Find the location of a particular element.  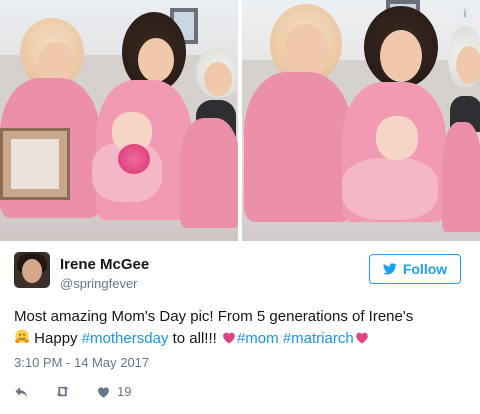

hugging-face-emoji is located at coordinates (22, 336).